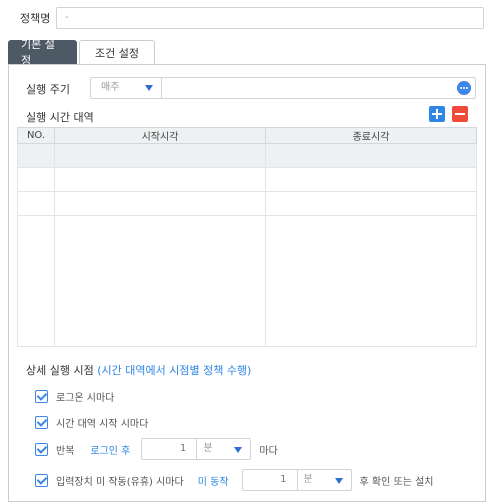 The width and height of the screenshot is (490, 504). Describe the element at coordinates (110, 451) in the screenshot. I see `option-keyword: 로그인 후` at that location.